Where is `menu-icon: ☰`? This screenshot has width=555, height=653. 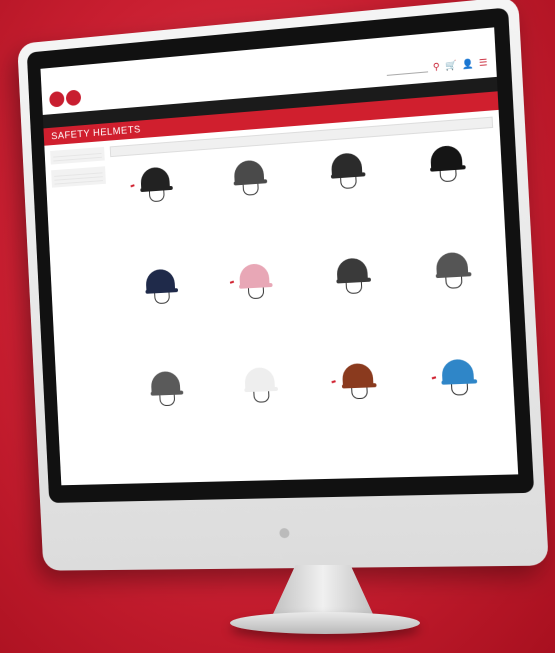
menu-icon: ☰ is located at coordinates (483, 62).